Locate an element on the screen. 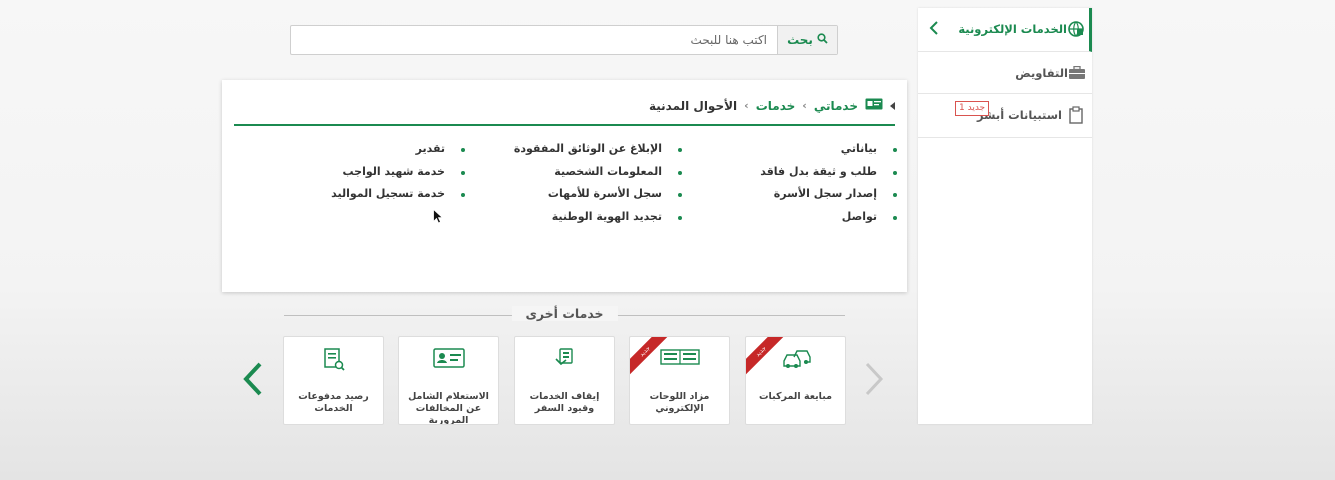 This screenshot has height=480, width=1335. breadcrumb: خدماتي › خدمات › الأحوال المدنية is located at coordinates (772, 105).